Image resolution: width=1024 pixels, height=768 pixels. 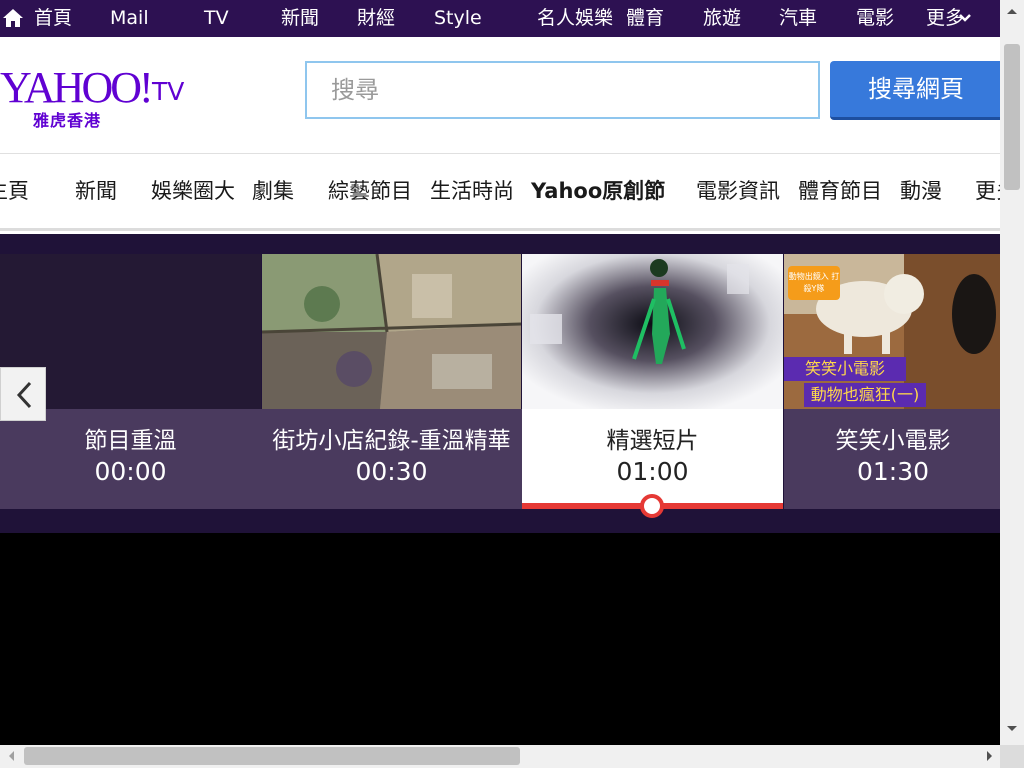 What do you see at coordinates (13, 18) in the screenshot?
I see `home-icon` at bounding box center [13, 18].